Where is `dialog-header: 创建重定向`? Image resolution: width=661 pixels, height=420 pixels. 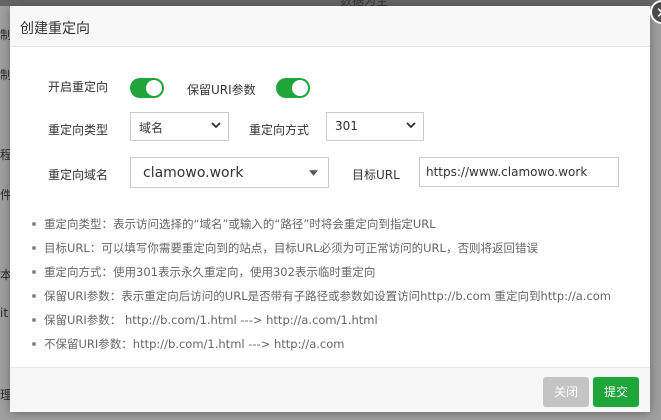 dialog-header: 创建重定向 is located at coordinates (330, 26).